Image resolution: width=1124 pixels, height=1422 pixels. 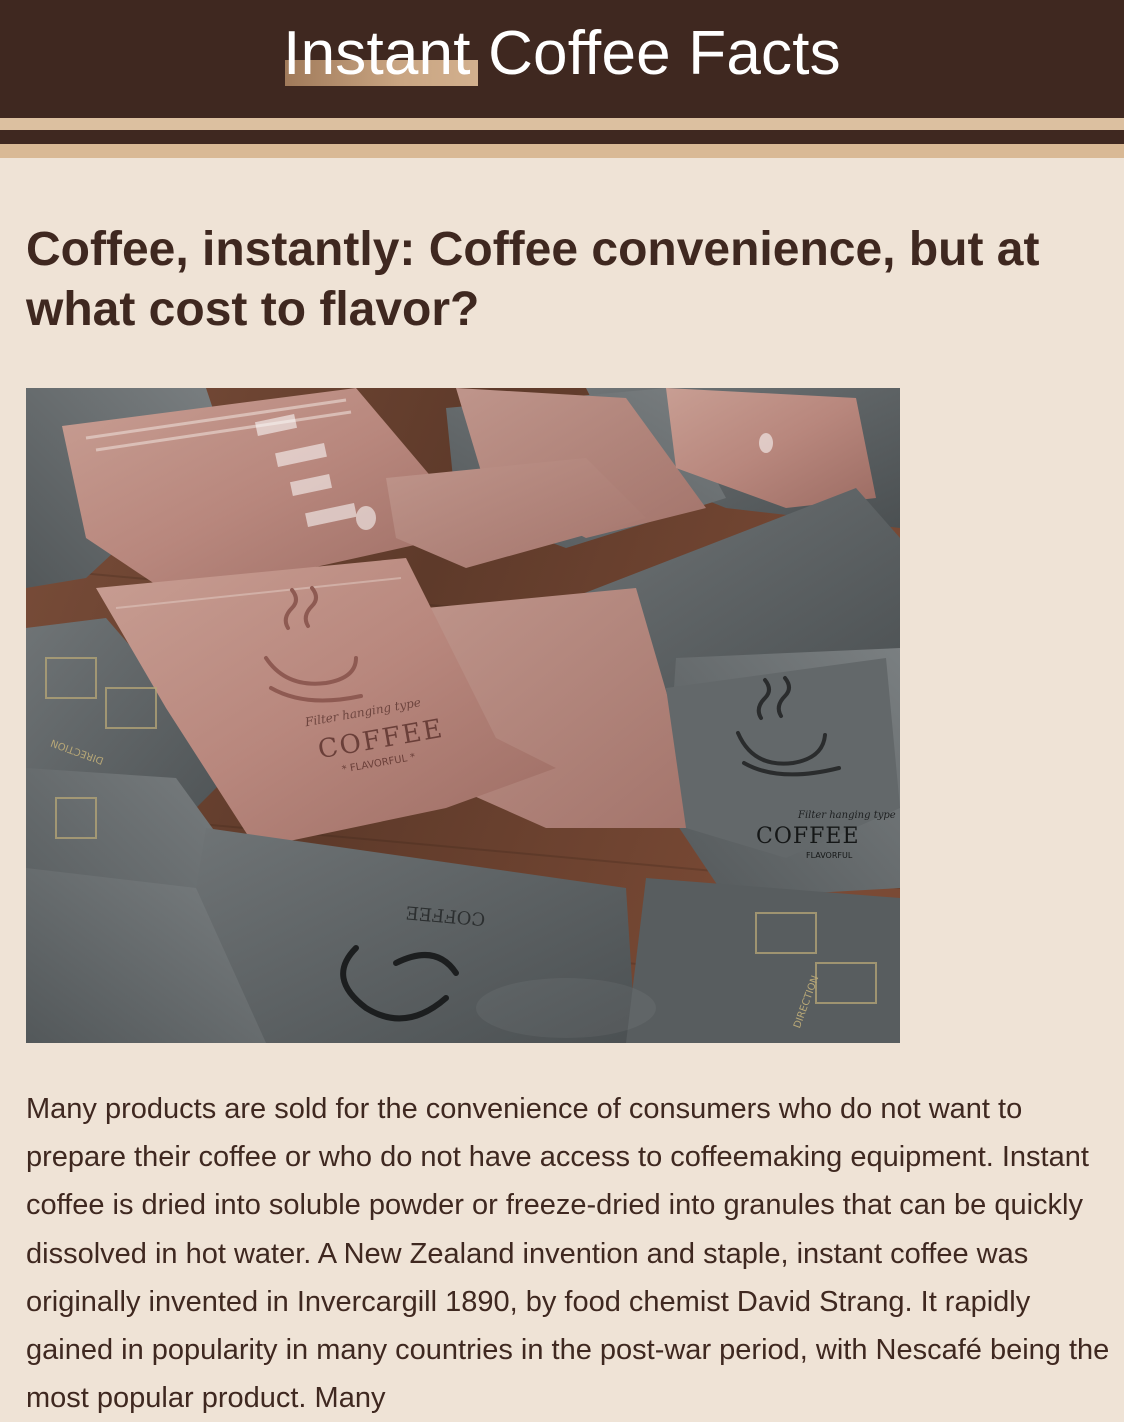 I want to click on svg-text: FLAVORFUL, so click(x=829, y=855).